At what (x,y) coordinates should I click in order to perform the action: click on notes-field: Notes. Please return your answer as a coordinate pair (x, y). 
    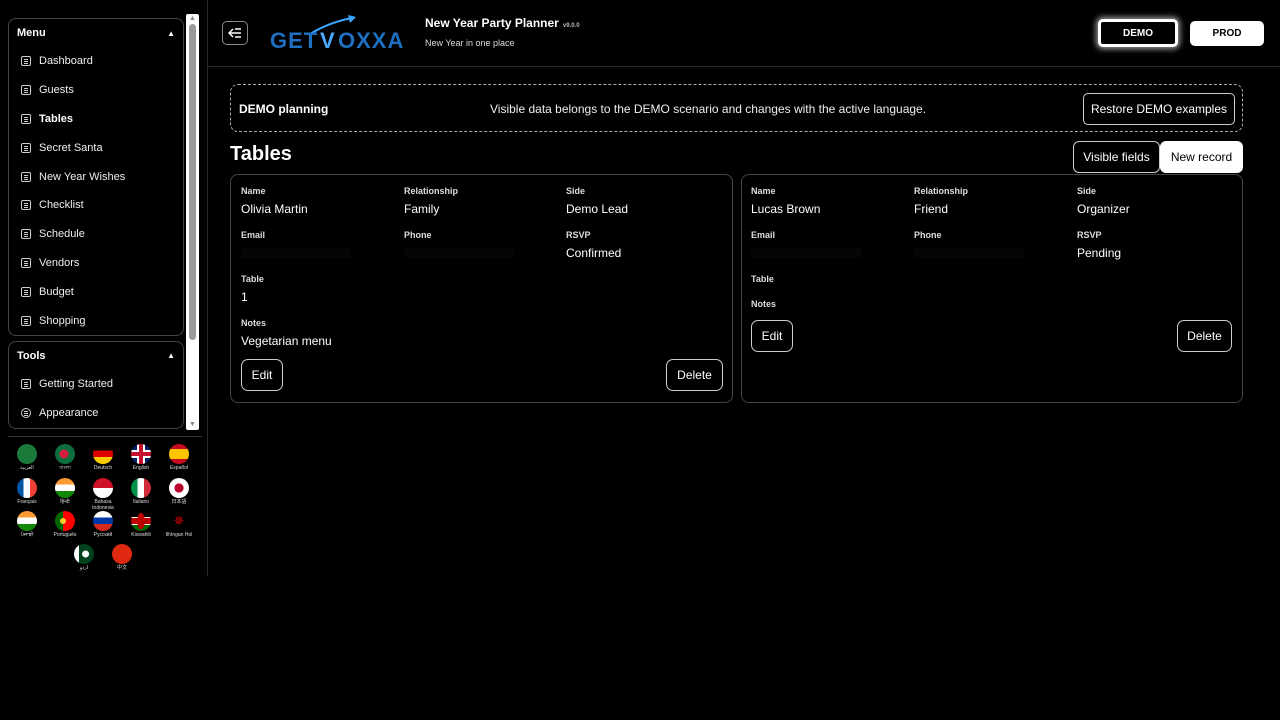
    Looking at the image, I should click on (826, 304).